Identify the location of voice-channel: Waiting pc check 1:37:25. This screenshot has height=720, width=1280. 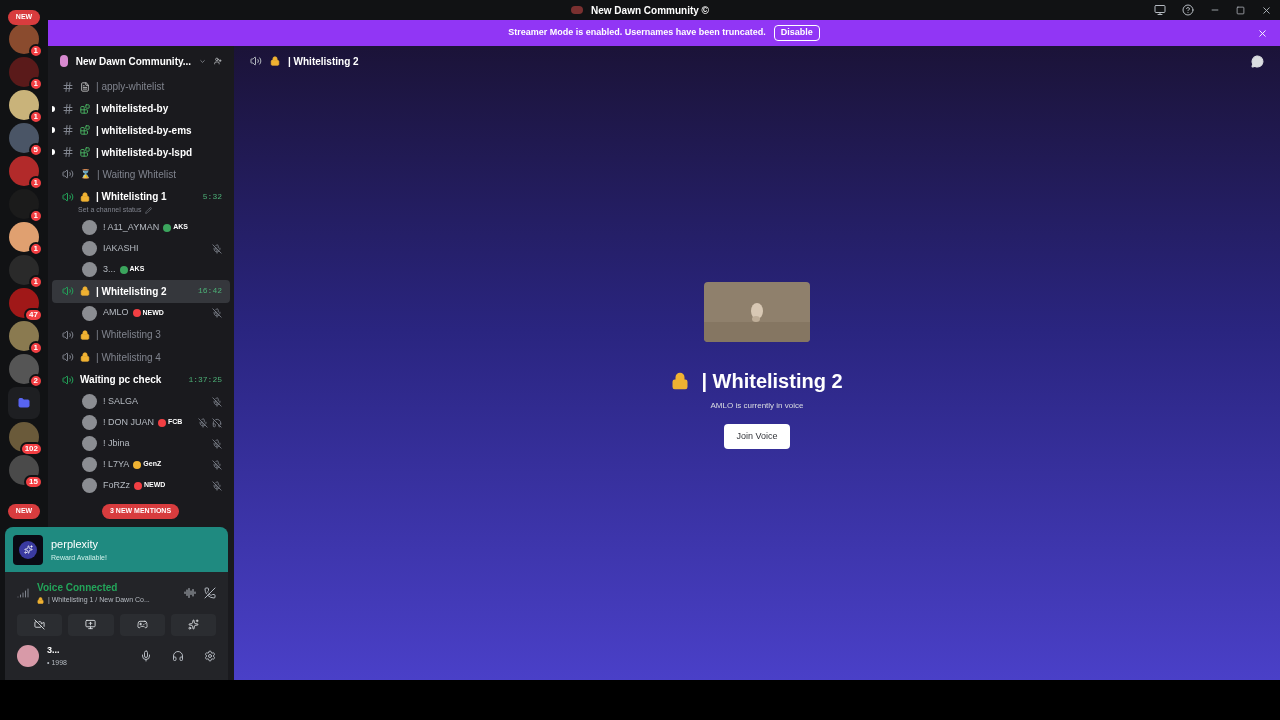
(141, 379).